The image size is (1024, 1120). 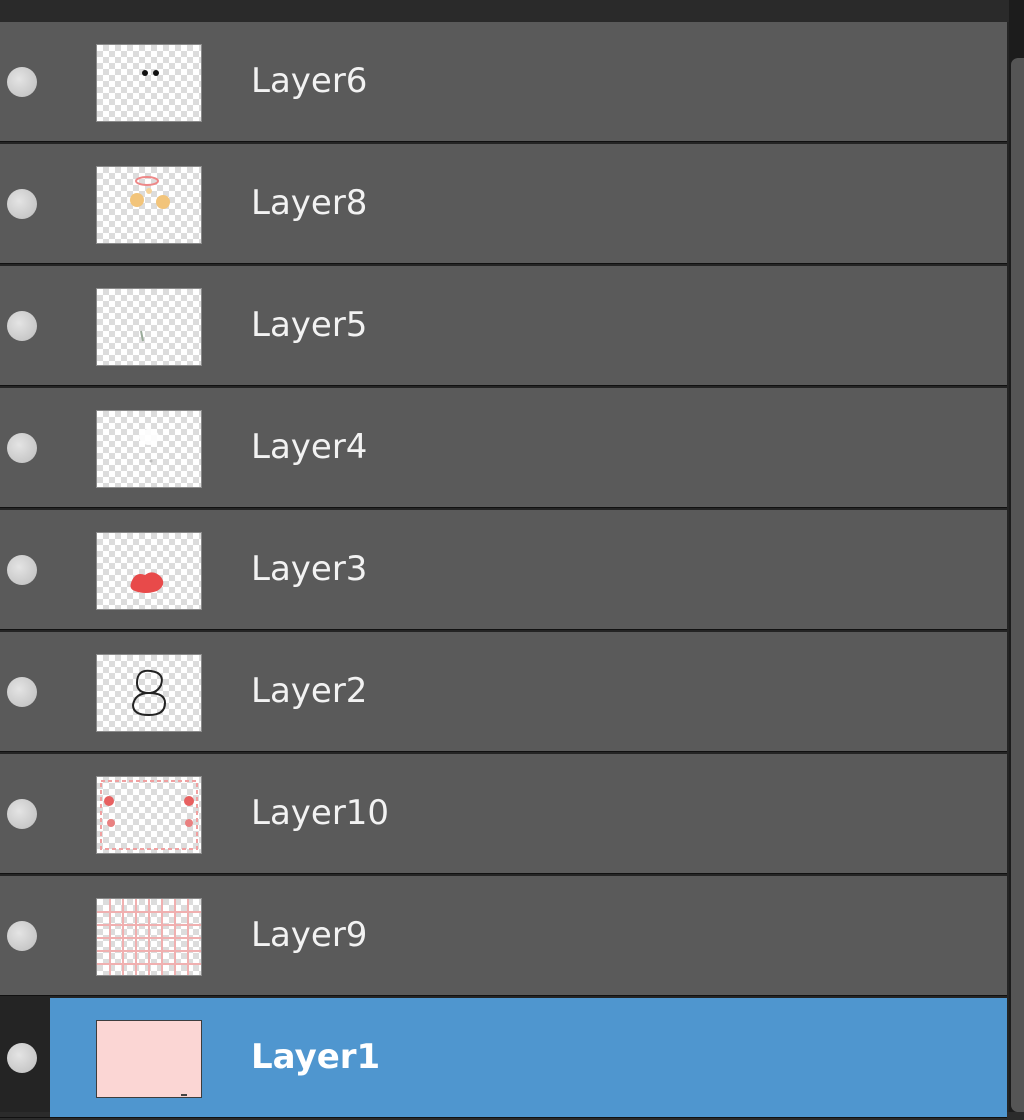 I want to click on scrollbar-thumb, so click(x=1017, y=585).